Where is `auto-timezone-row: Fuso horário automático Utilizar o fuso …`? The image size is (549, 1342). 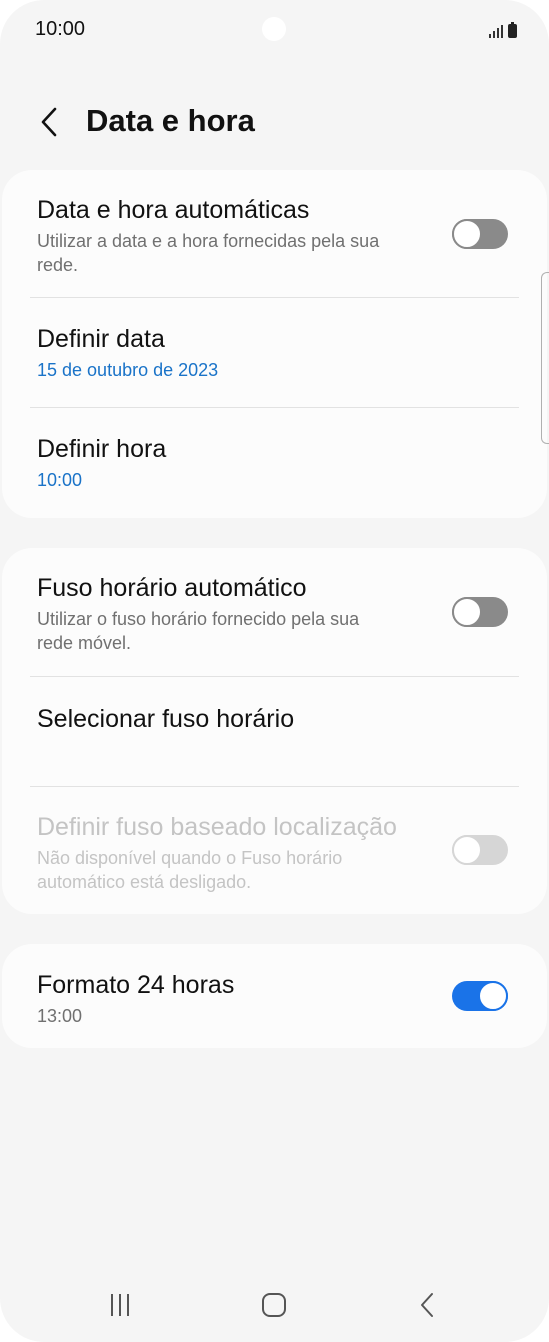 auto-timezone-row: Fuso horário automático Utilizar o fuso … is located at coordinates (274, 612).